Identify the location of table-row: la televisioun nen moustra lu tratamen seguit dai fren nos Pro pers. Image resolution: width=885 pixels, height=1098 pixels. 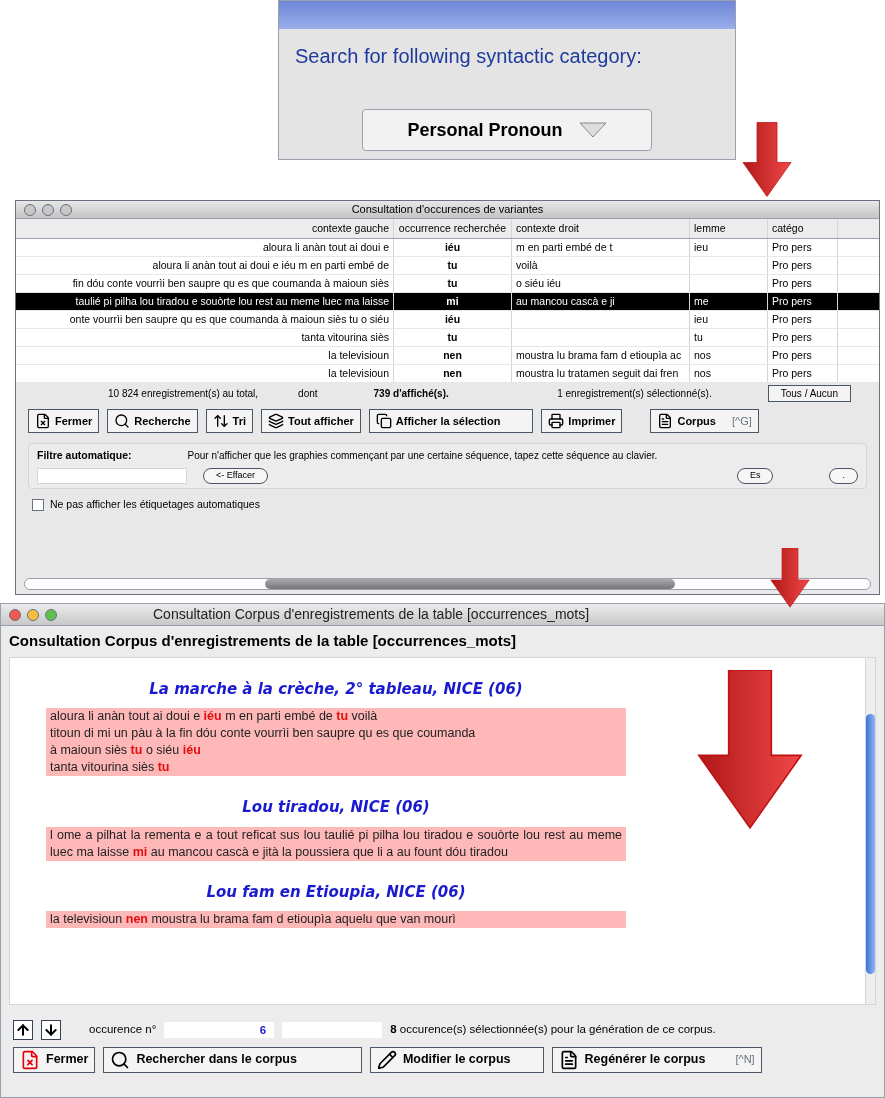
(447, 374).